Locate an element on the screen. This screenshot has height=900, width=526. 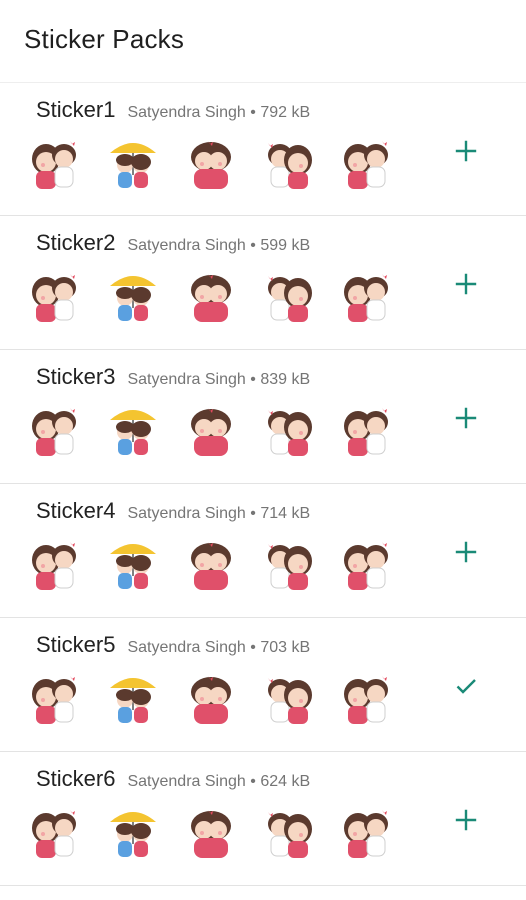
pack-meta: Satyendra Singh • 599 kB is located at coordinates (218, 246).